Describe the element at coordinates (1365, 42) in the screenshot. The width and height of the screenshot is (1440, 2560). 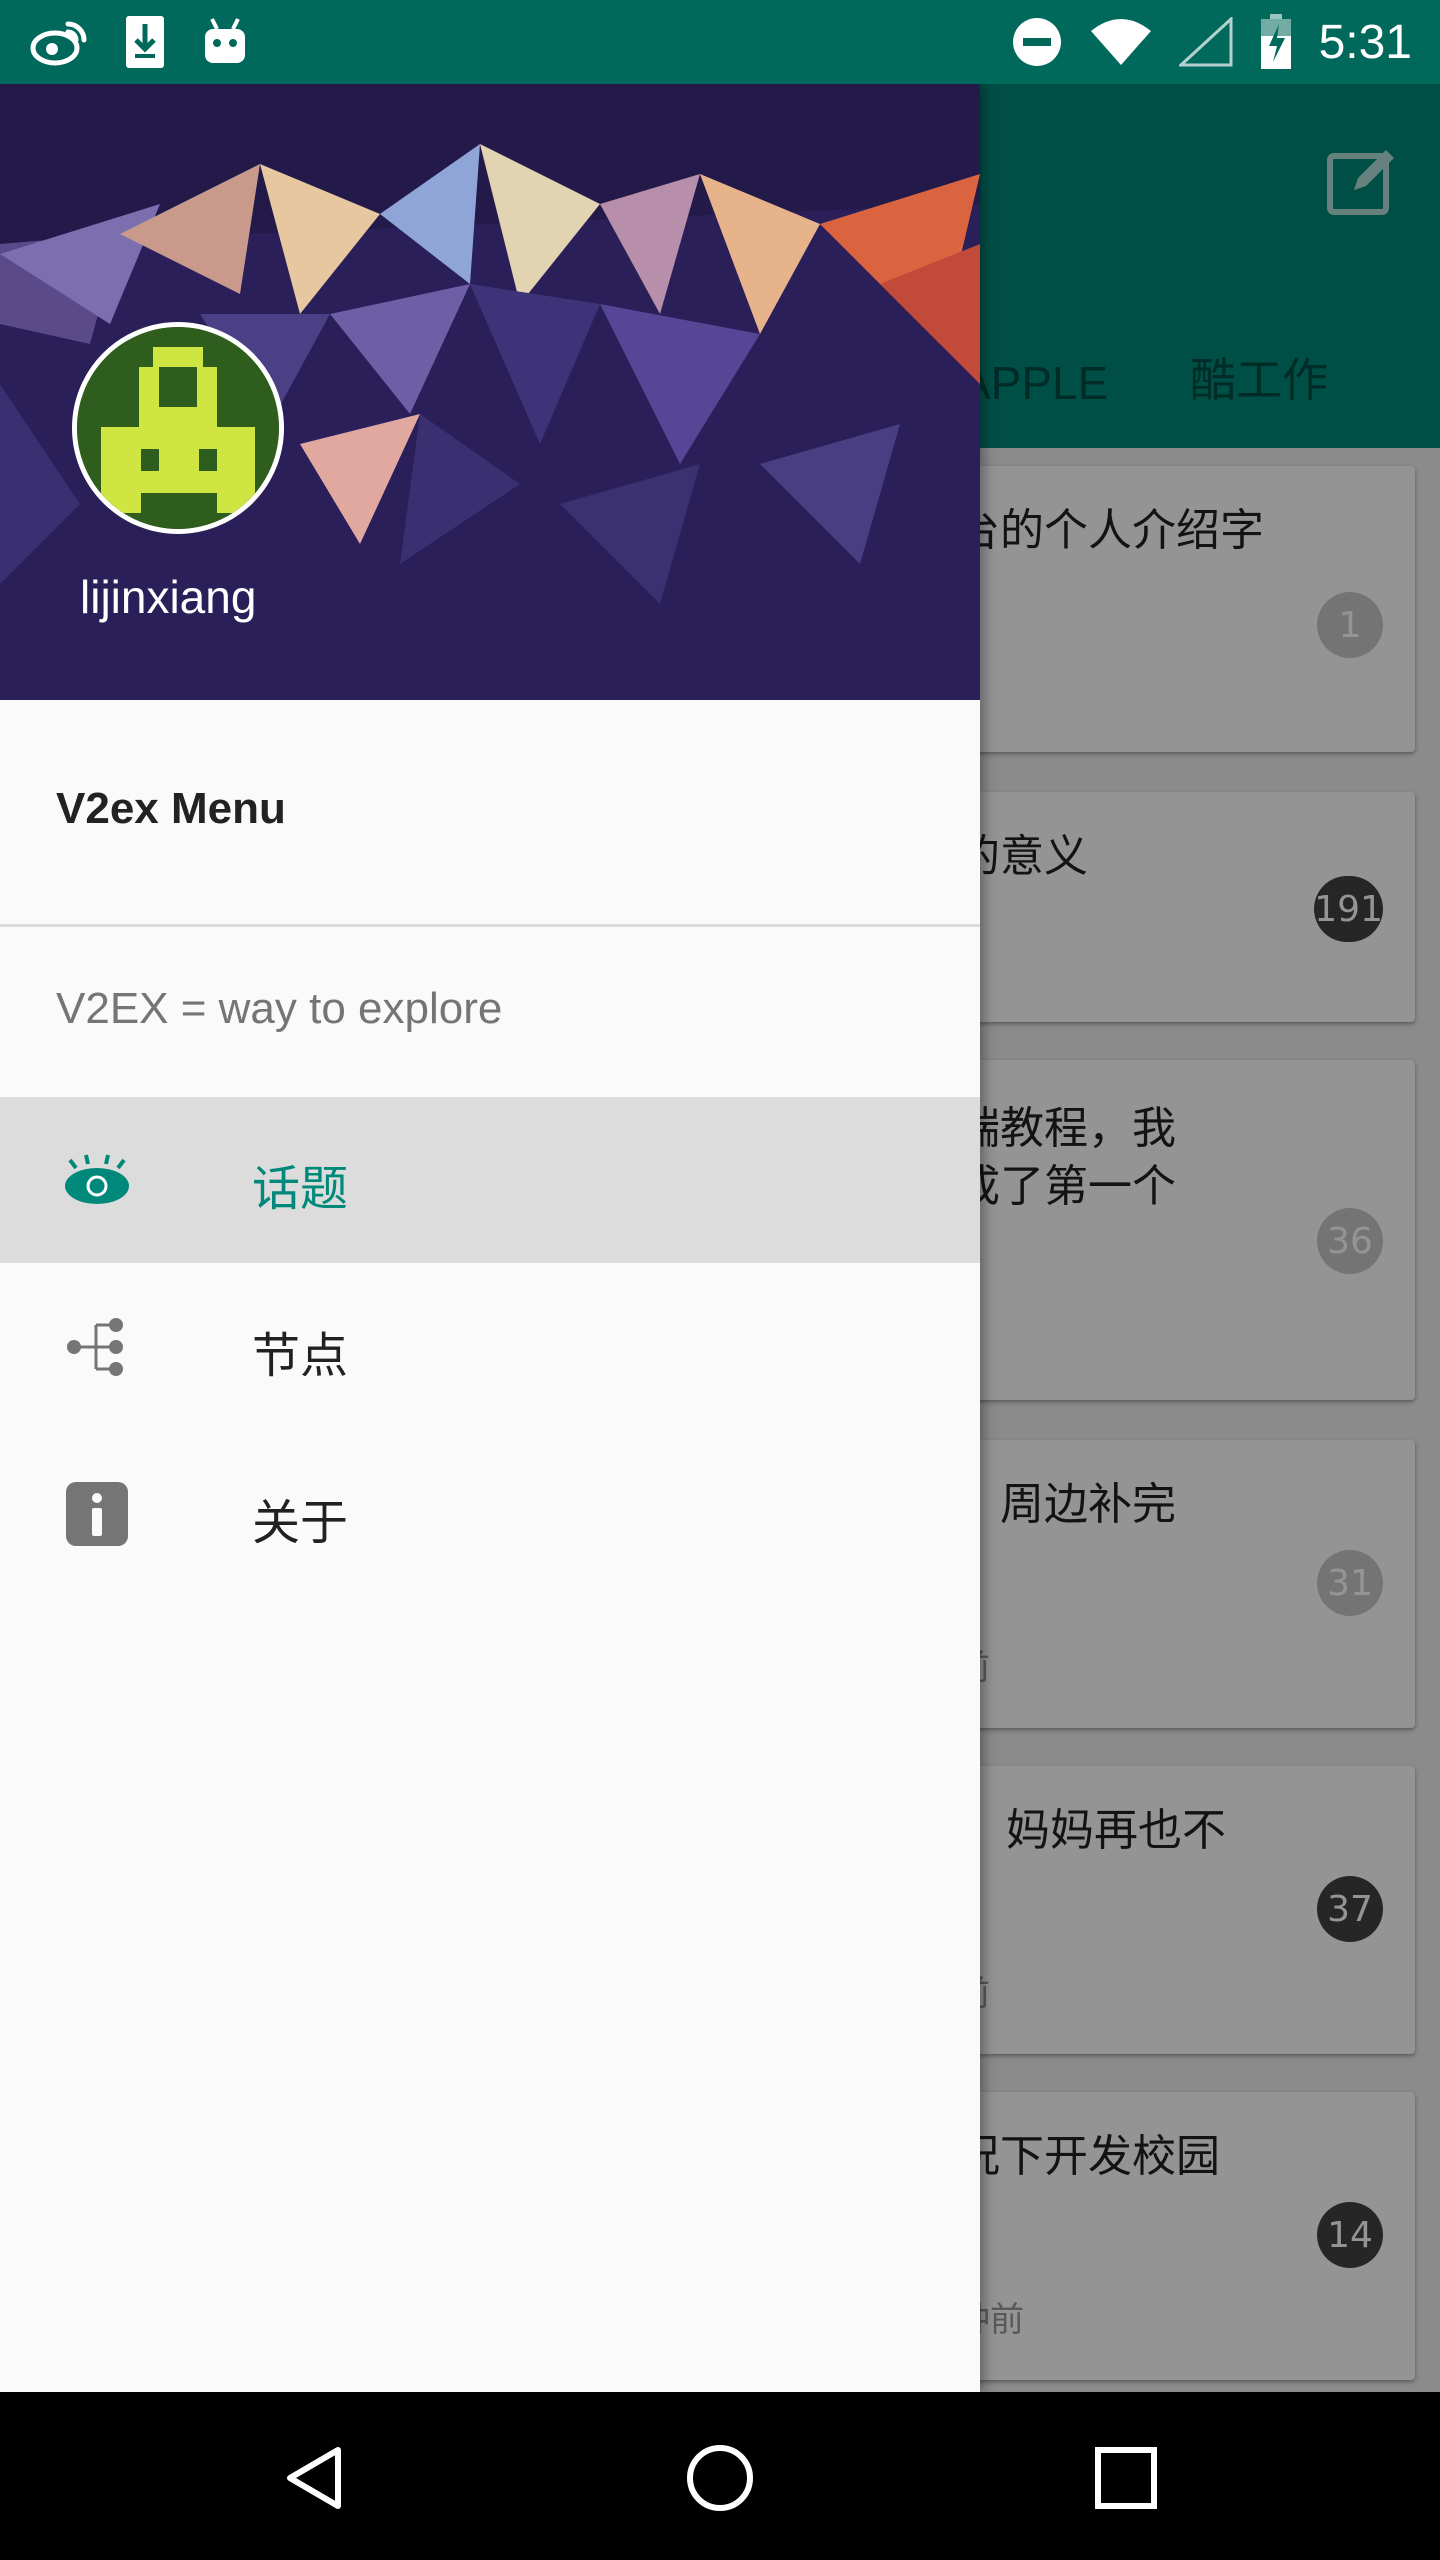
I see `status-time: 5:31` at that location.